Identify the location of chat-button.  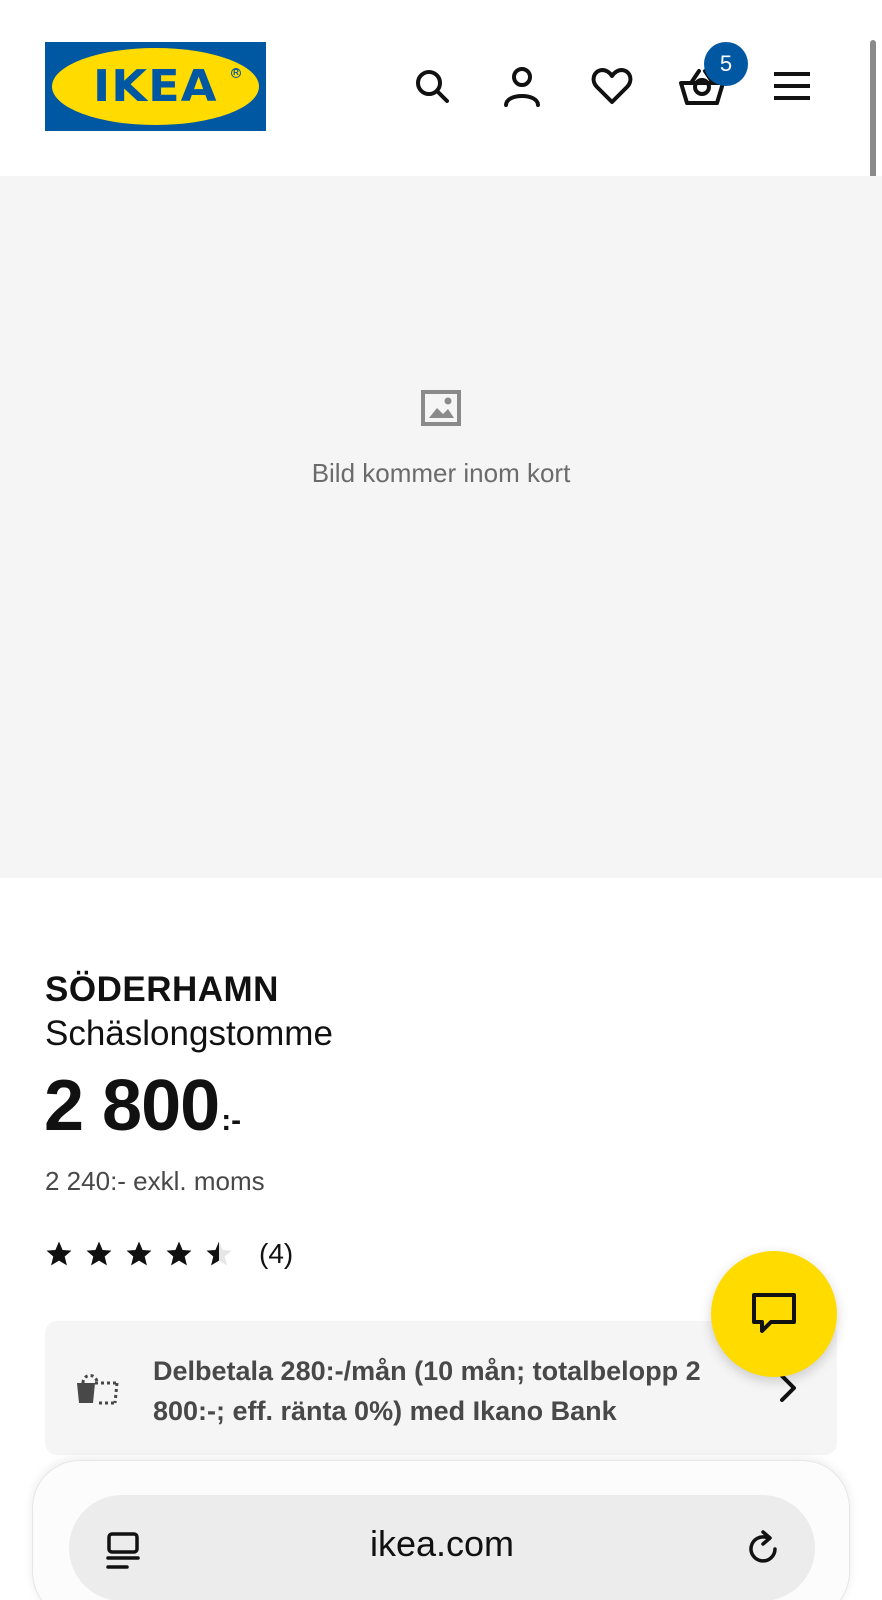
(774, 1314).